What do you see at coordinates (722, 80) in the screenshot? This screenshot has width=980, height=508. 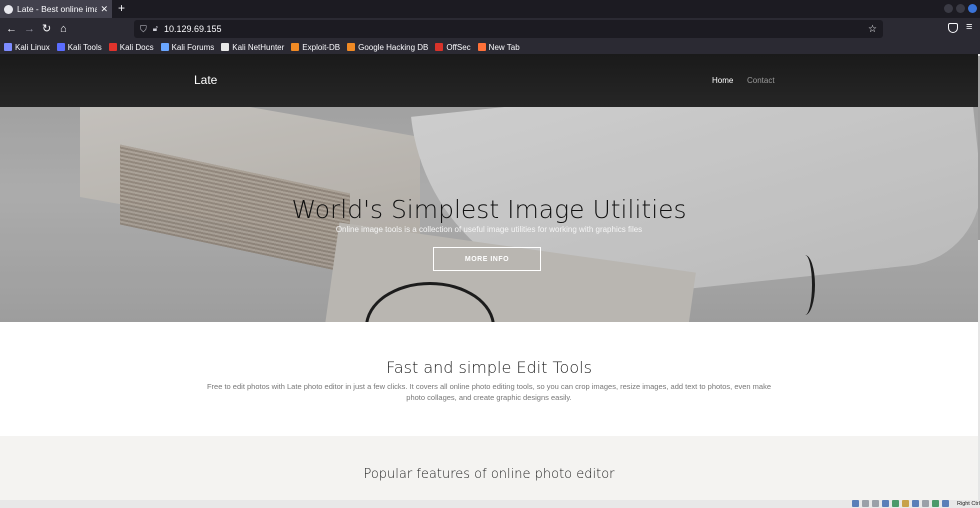 I see `nav-home-link: Home` at bounding box center [722, 80].